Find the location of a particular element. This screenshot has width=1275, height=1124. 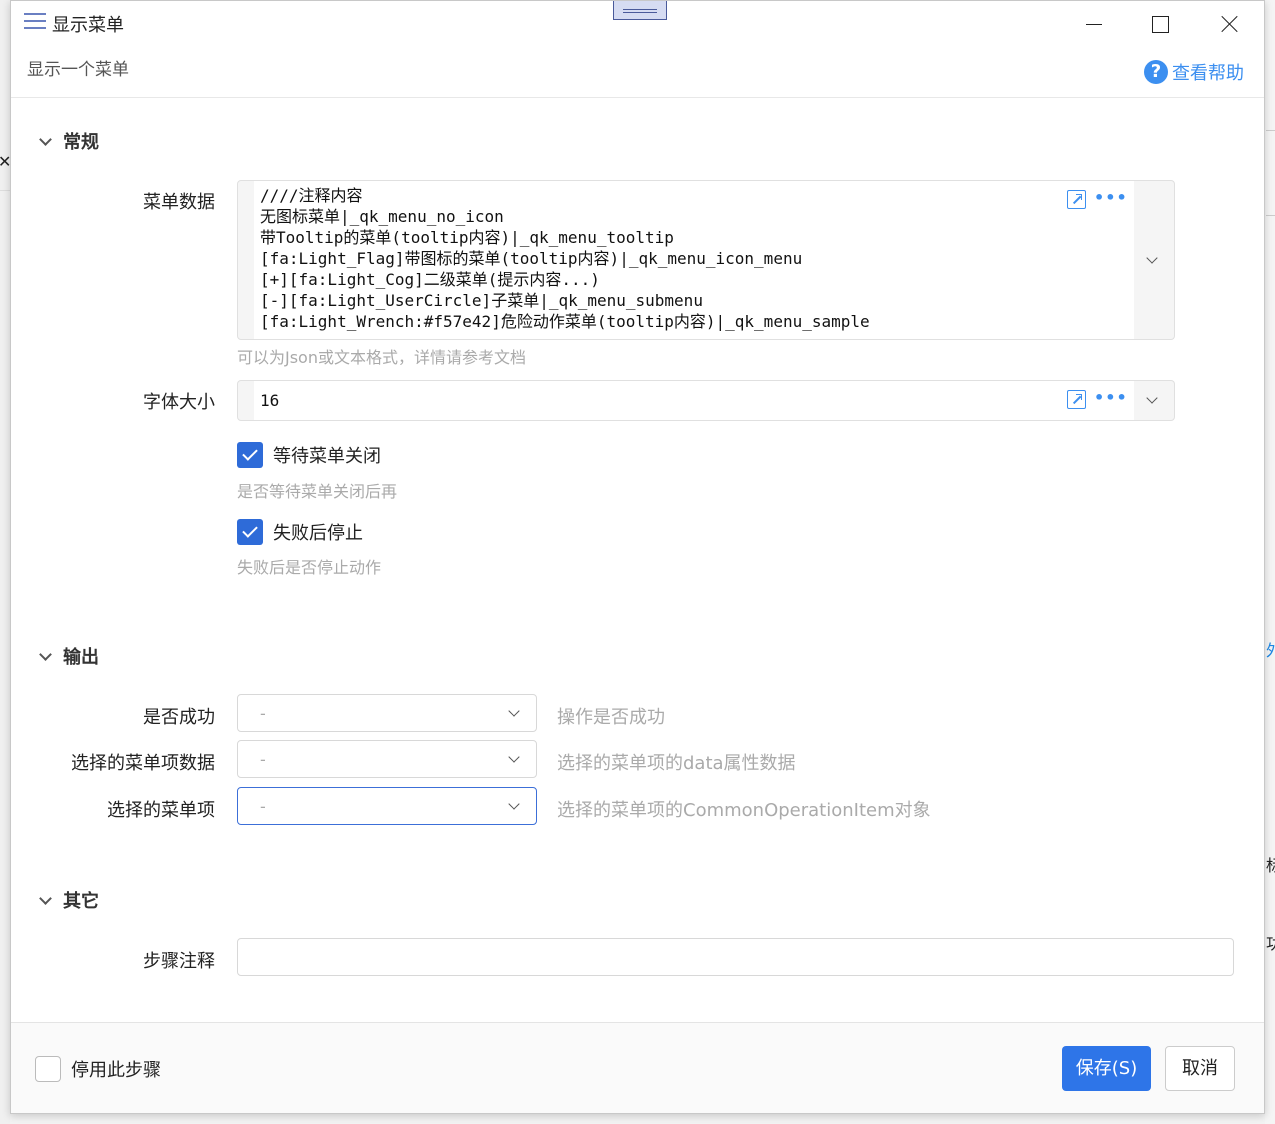

section-other-title: 其它 is located at coordinates (81, 901).